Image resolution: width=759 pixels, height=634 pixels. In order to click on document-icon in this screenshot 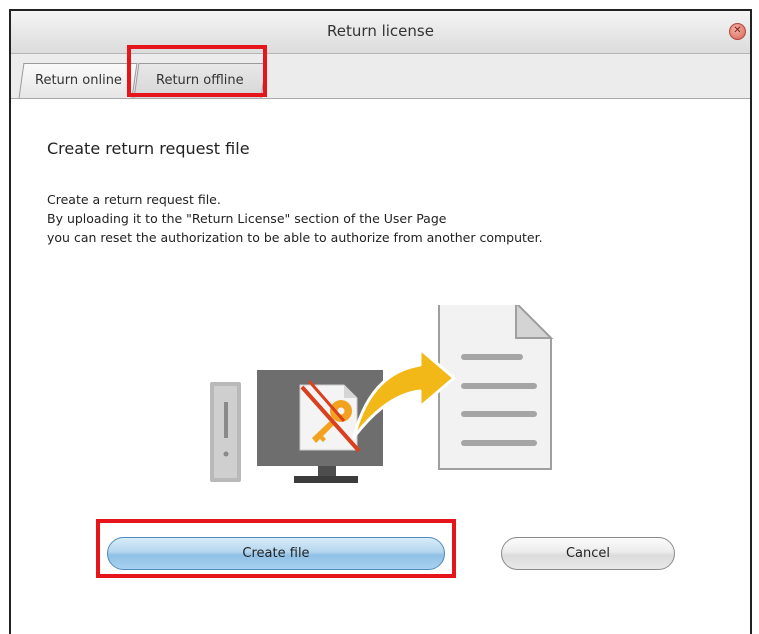, I will do `click(496, 387)`.